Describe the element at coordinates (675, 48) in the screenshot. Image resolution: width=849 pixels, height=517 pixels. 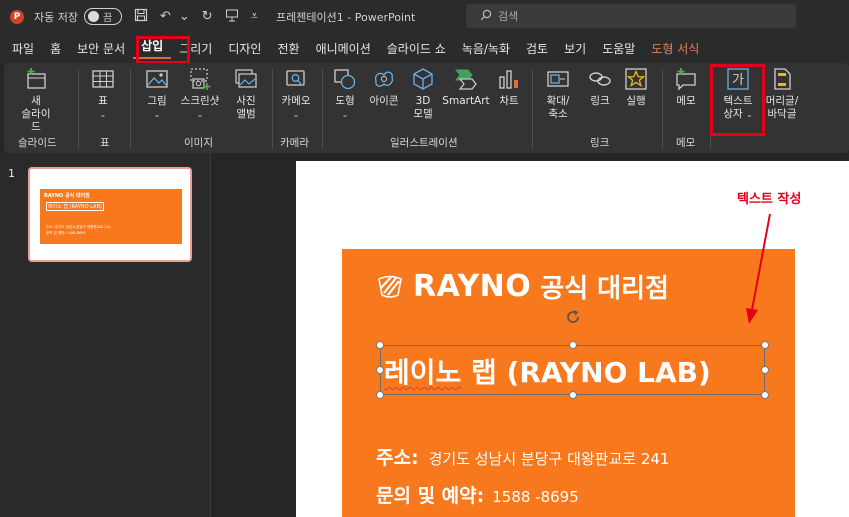
I see `tab-shape-format: 도형 서식` at that location.